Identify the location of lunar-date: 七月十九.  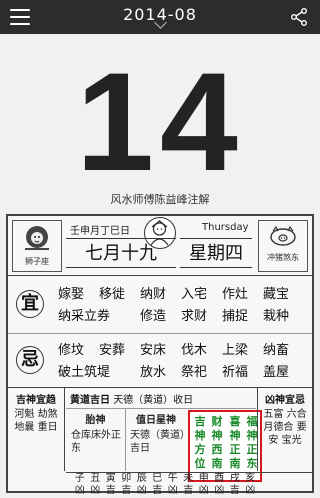
(121, 253).